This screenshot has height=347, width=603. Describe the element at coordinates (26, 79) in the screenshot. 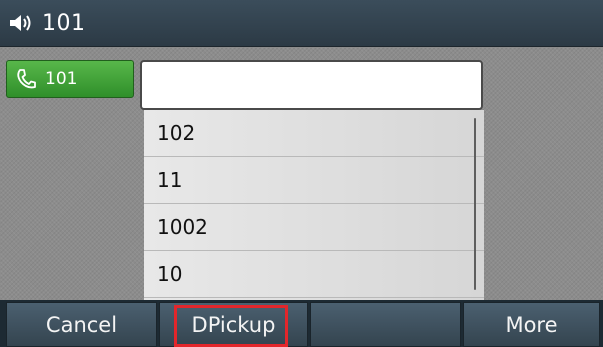

I see `phone-icon` at that location.